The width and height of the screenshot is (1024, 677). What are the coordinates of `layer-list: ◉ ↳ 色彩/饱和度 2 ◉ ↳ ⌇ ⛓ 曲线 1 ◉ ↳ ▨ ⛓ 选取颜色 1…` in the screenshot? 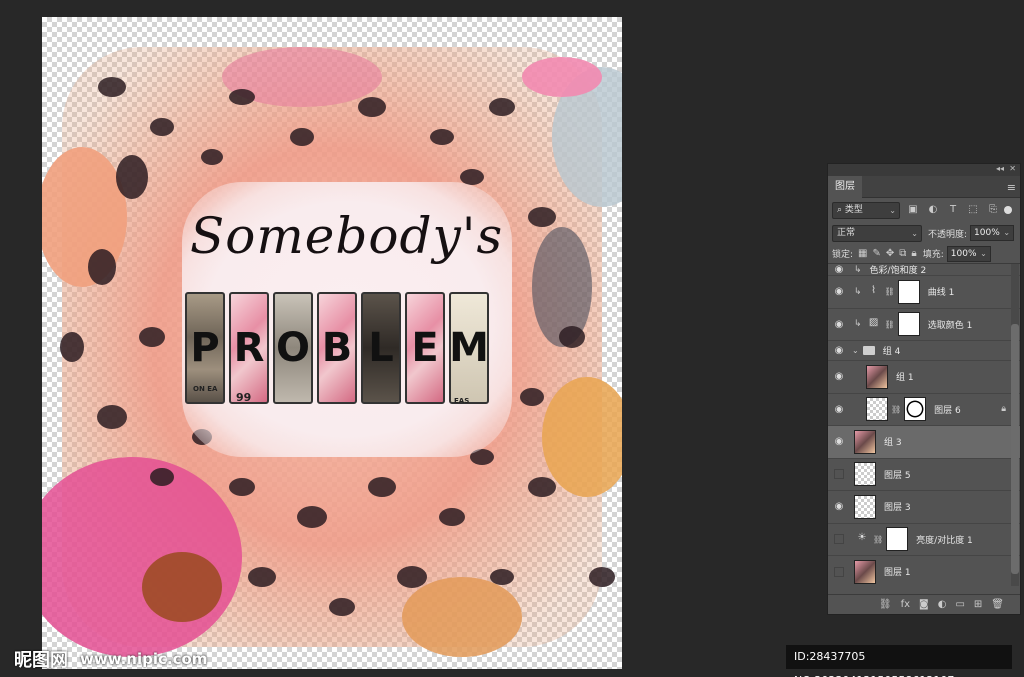 It's located at (924, 425).